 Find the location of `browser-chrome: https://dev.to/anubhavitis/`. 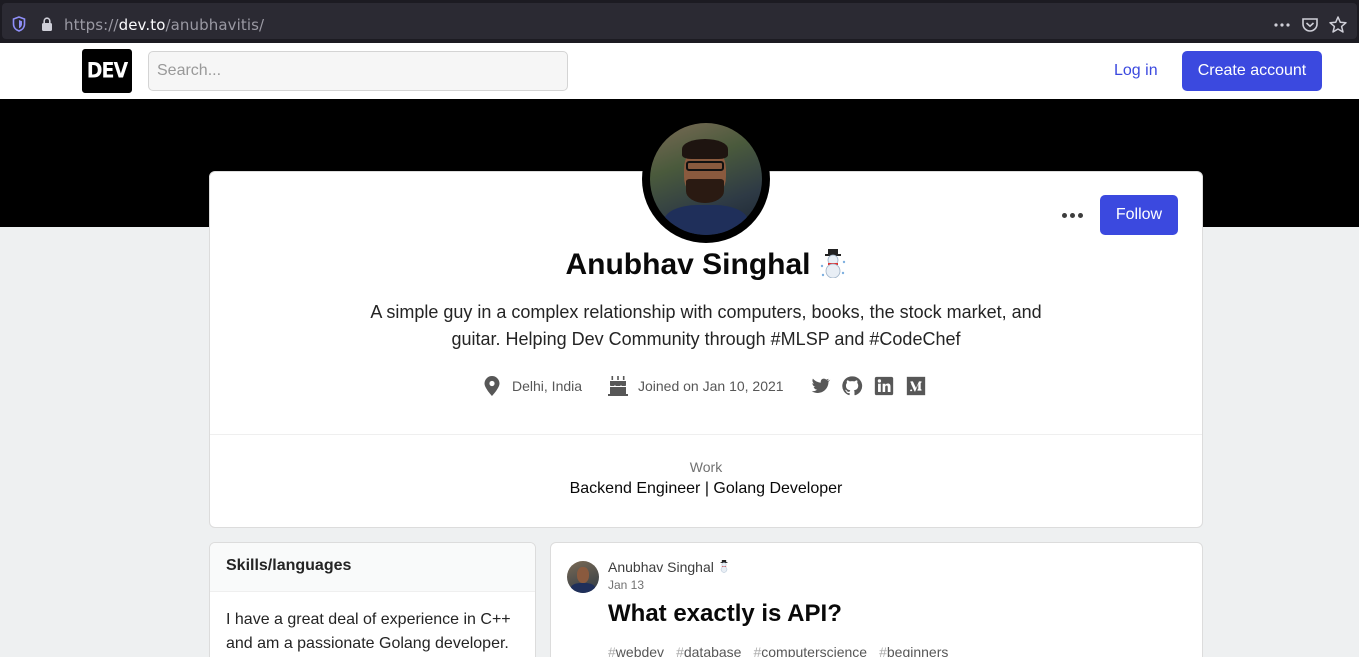

browser-chrome: https://dev.to/anubhavitis/ is located at coordinates (679, 21).